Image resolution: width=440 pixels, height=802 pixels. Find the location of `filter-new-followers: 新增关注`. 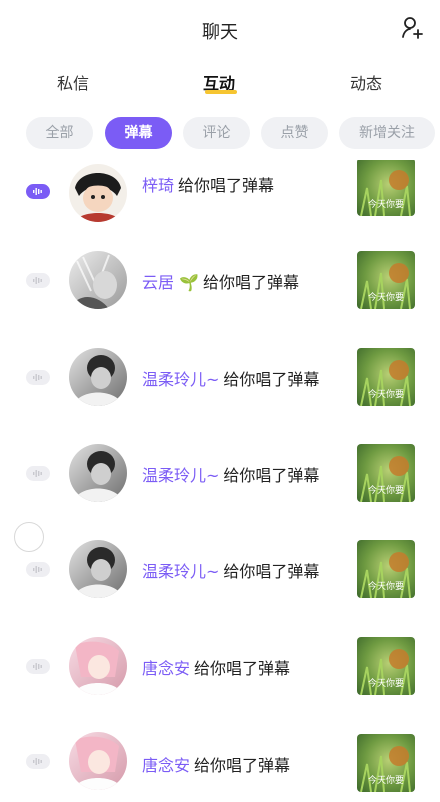

filter-new-followers: 新增关注 is located at coordinates (387, 133).